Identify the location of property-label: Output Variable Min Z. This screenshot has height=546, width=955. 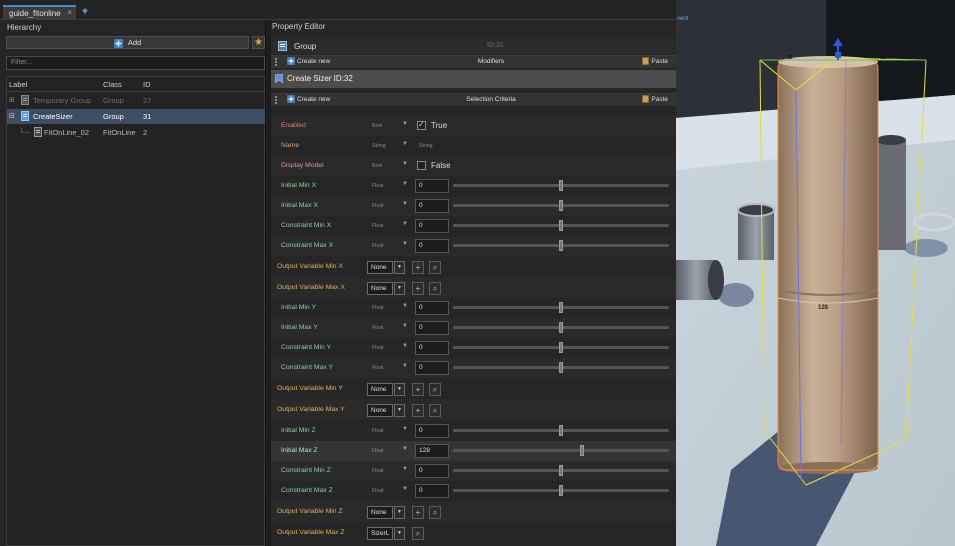
(310, 511).